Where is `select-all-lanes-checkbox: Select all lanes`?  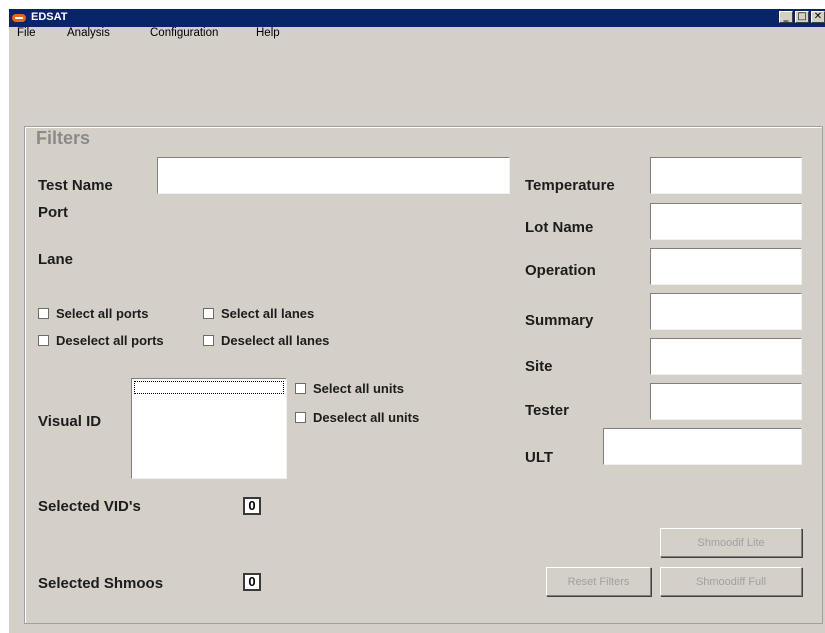
select-all-lanes-checkbox: Select all lanes is located at coordinates (258, 313).